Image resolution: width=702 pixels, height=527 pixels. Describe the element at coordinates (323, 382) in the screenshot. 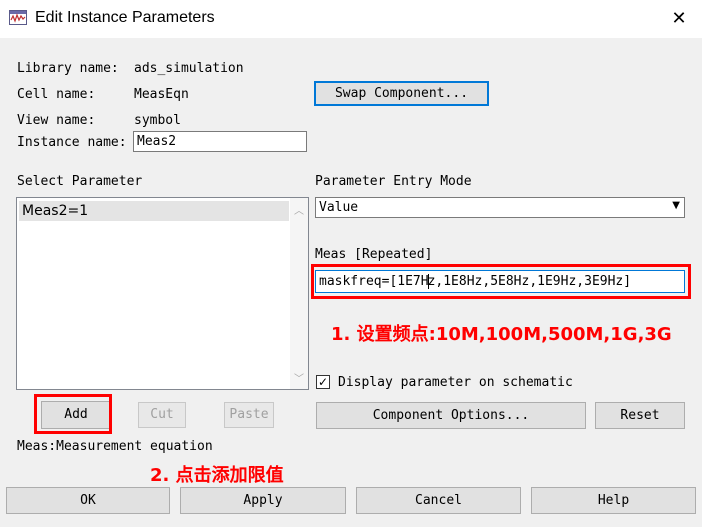

I see `display-parameter-checkbox: ✓` at that location.